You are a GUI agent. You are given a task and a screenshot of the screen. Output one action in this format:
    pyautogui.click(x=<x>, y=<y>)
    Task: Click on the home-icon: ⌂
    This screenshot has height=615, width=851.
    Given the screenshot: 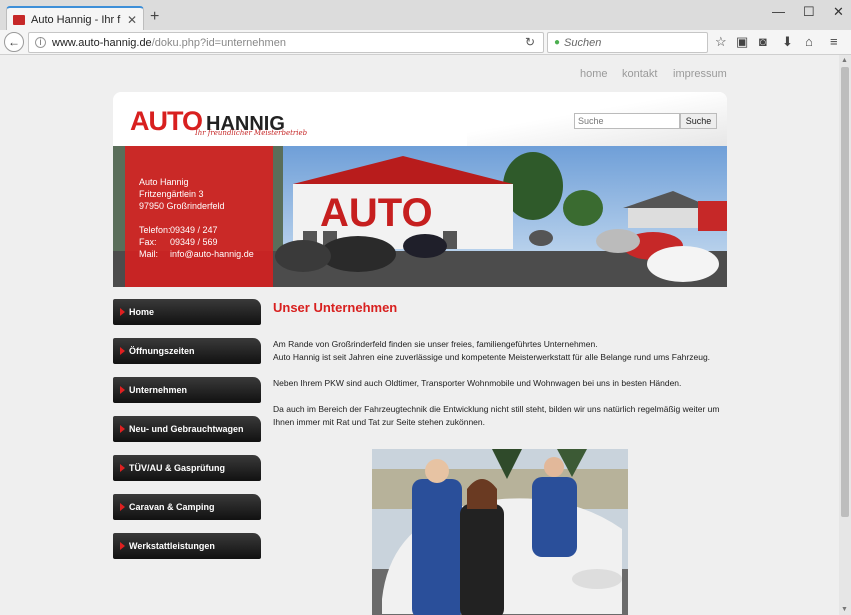 What is the action you would take?
    pyautogui.click(x=809, y=41)
    